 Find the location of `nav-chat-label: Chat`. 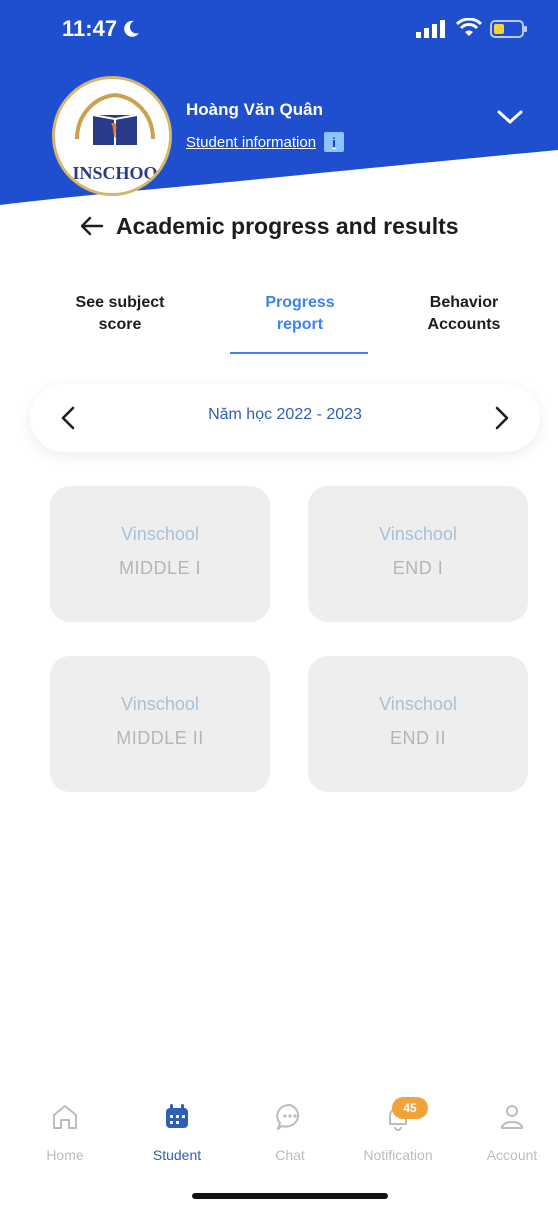

nav-chat-label: Chat is located at coordinates (290, 1155).